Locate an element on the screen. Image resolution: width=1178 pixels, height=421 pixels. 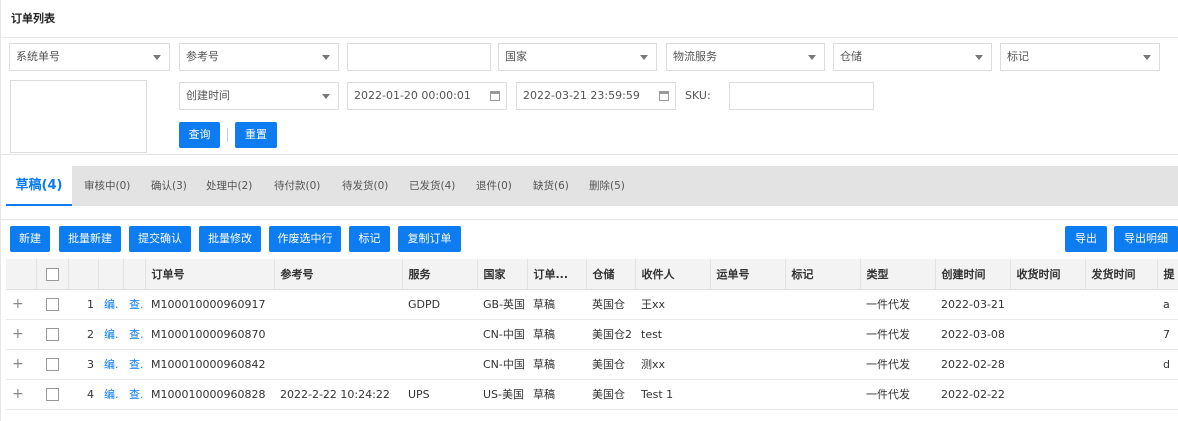
ref-no-select: 参考号 is located at coordinates (259, 57).